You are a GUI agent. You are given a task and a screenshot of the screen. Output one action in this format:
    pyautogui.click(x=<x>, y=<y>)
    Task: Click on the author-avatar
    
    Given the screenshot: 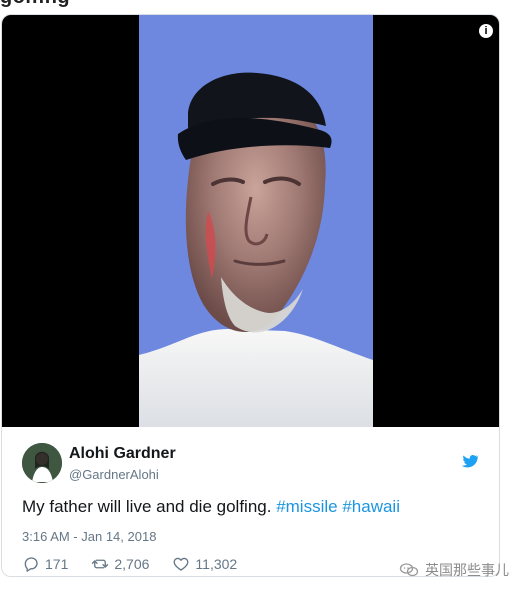 What is the action you would take?
    pyautogui.click(x=42, y=463)
    